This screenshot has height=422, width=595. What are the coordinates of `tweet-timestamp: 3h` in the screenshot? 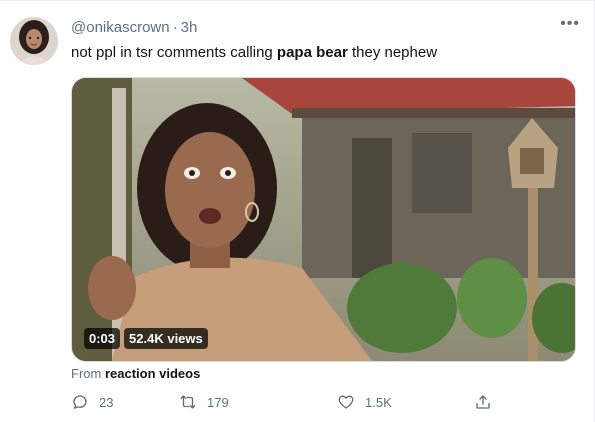 It's located at (189, 27).